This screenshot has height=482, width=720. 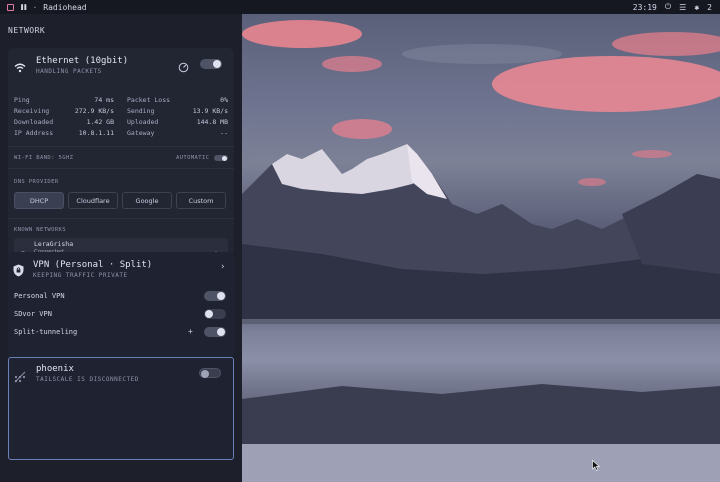 I want to click on dns-option-google: Google, so click(x=147, y=200).